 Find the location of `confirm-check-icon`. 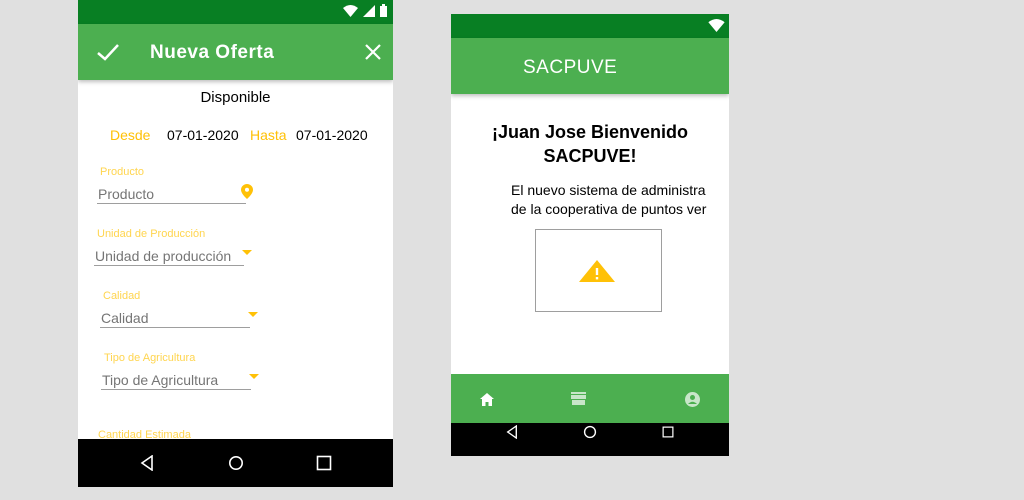

confirm-check-icon is located at coordinates (108, 52).